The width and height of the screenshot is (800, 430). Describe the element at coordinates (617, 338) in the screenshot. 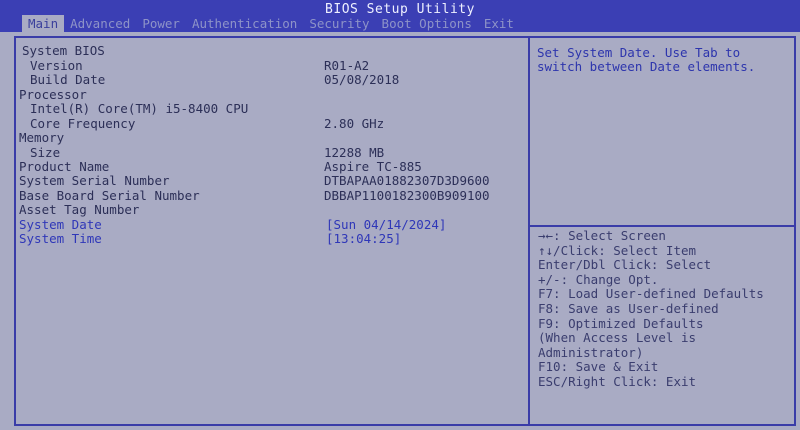

I see `key-access-level-note: (When Access Level is` at that location.